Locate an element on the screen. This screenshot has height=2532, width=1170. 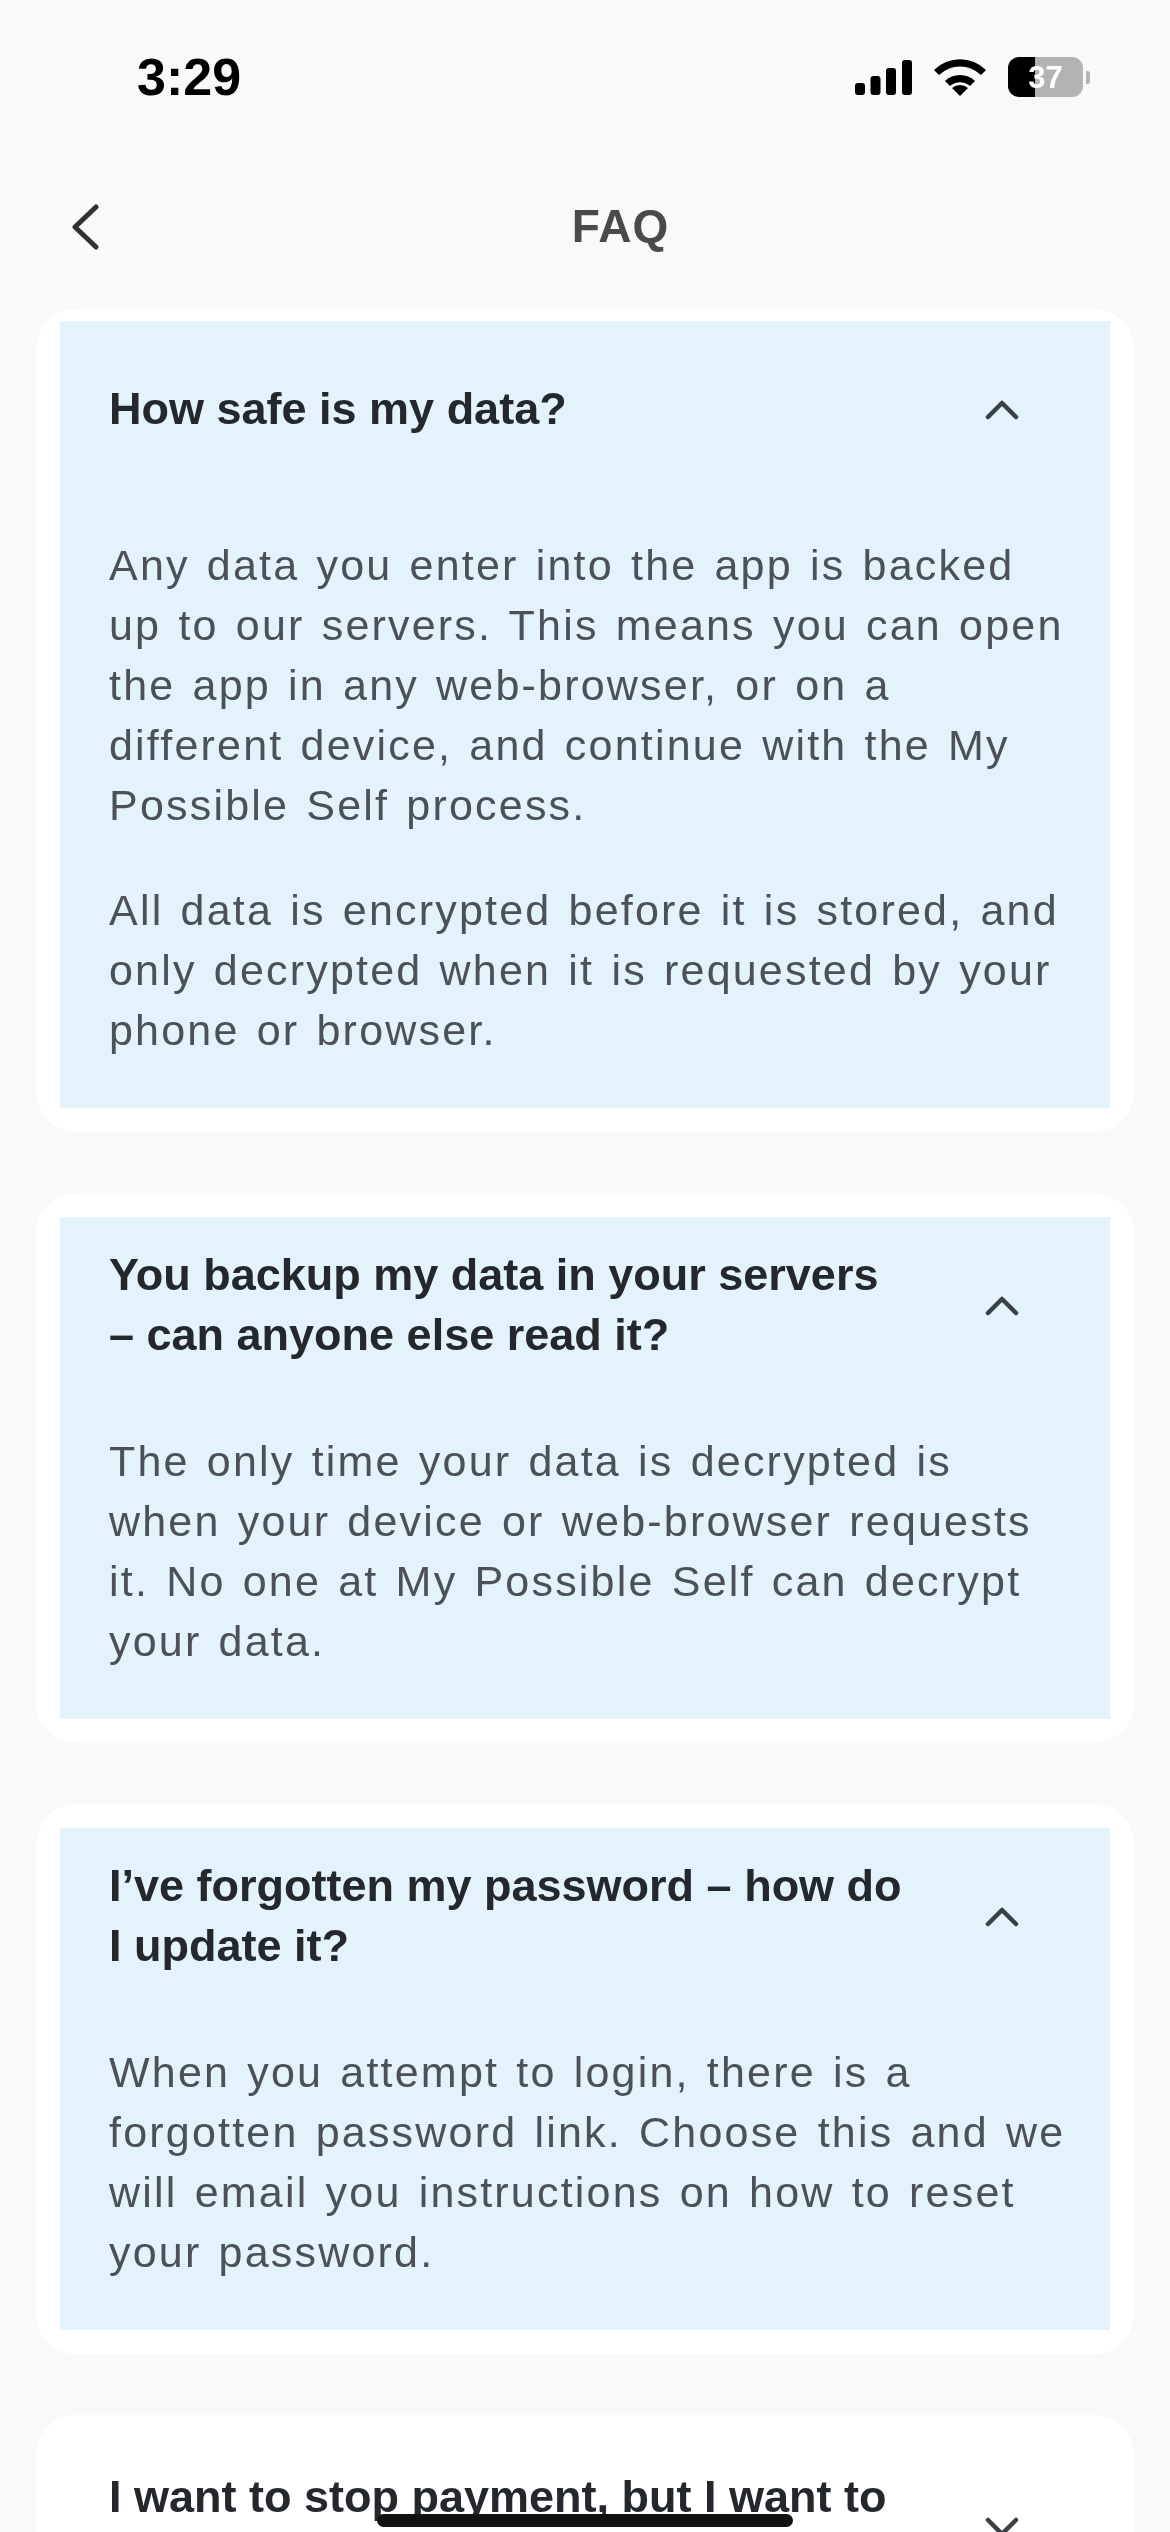
signal-icon is located at coordinates (883, 77).